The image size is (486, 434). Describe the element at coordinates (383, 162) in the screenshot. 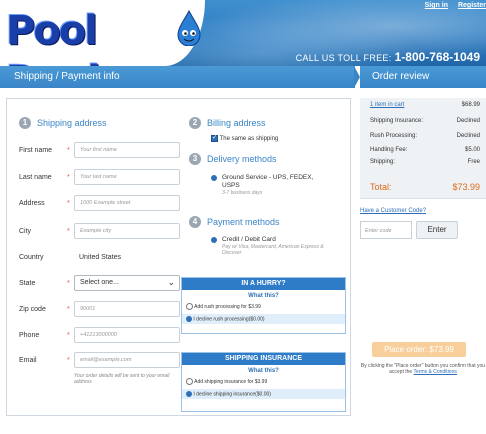

I see `summary-label: Shipping:` at that location.